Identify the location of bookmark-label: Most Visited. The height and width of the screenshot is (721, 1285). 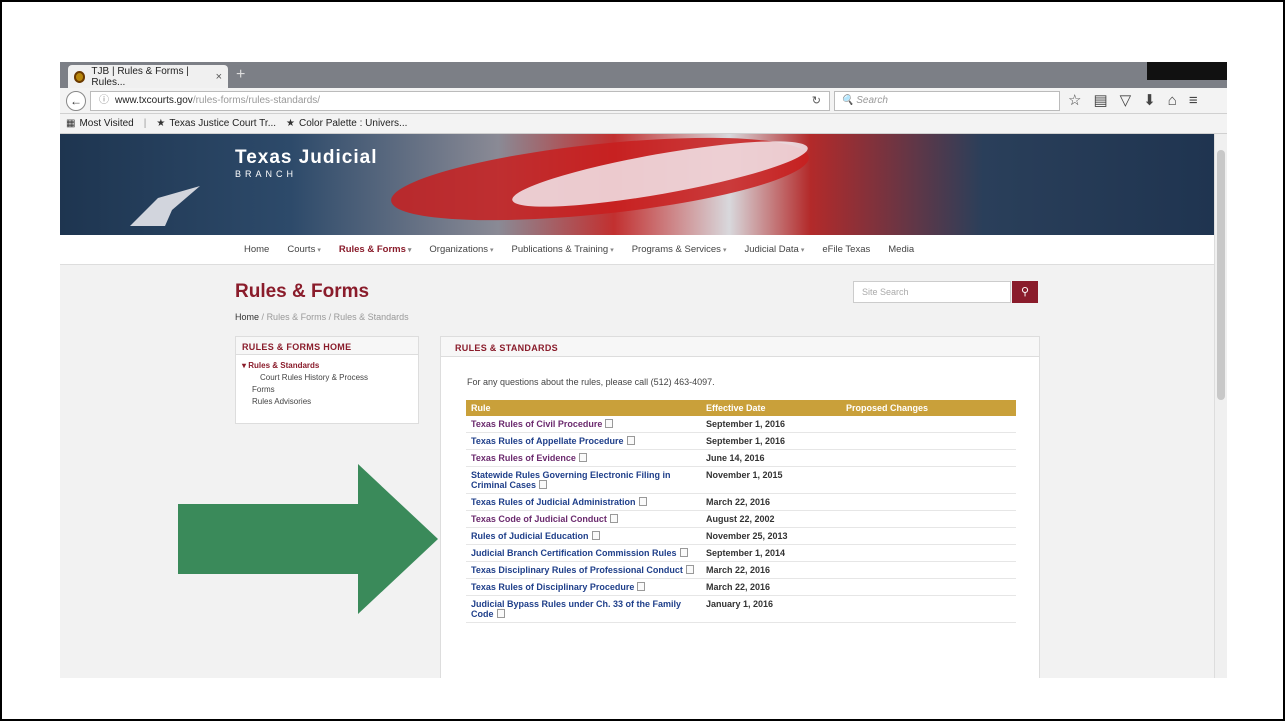
(106, 123).